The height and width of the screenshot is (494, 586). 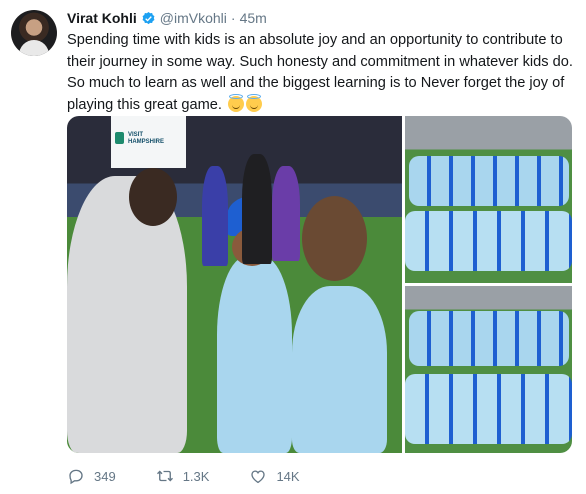 What do you see at coordinates (153, 197) in the screenshot?
I see `adult-head` at bounding box center [153, 197].